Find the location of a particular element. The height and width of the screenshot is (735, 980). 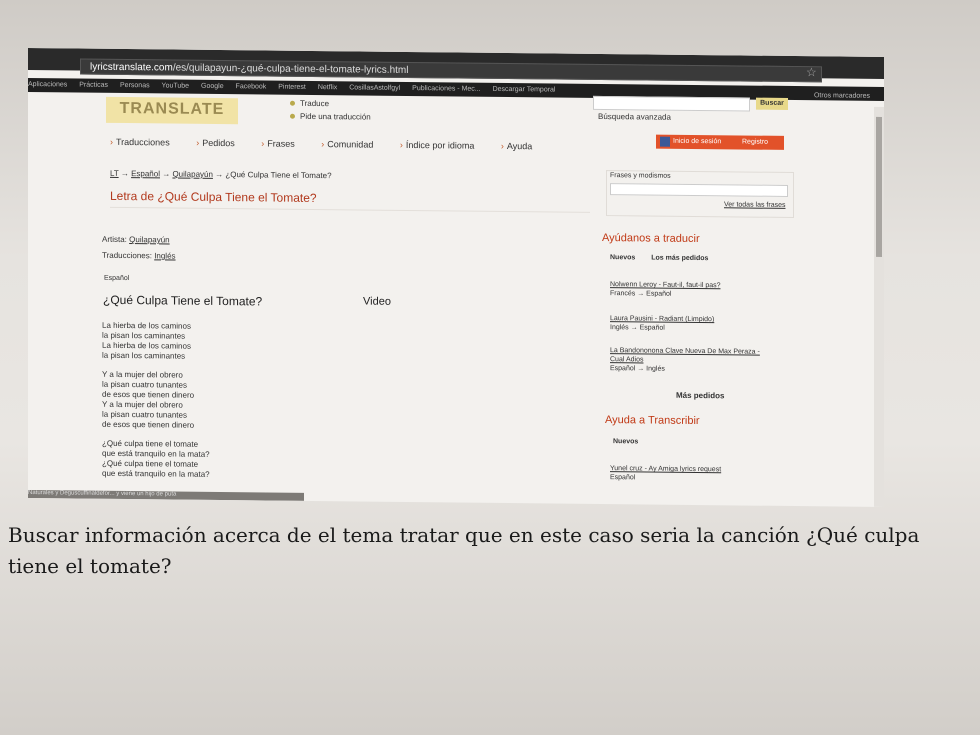

transcribe-link: Yunel cruz - Ay Amiga lyrics request is located at coordinates (665, 469).